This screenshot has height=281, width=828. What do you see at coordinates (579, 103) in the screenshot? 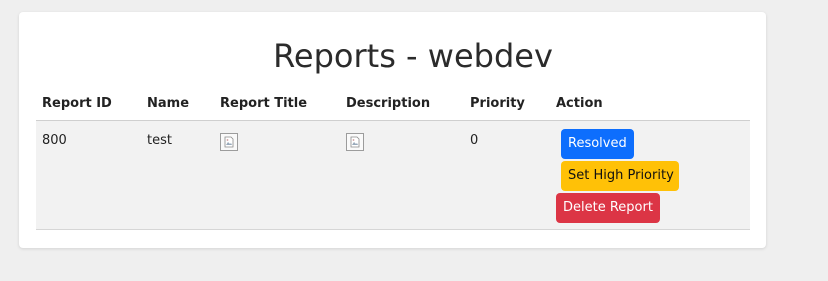
I see `header-action: Action` at bounding box center [579, 103].